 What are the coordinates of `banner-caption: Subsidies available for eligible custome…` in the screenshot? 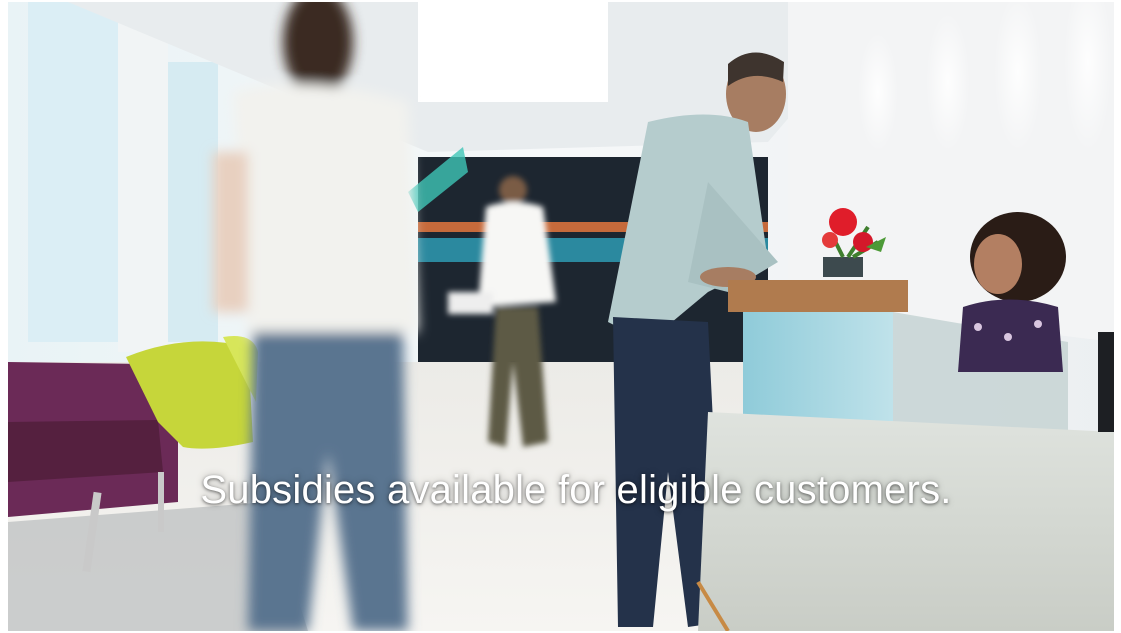 It's located at (576, 490).